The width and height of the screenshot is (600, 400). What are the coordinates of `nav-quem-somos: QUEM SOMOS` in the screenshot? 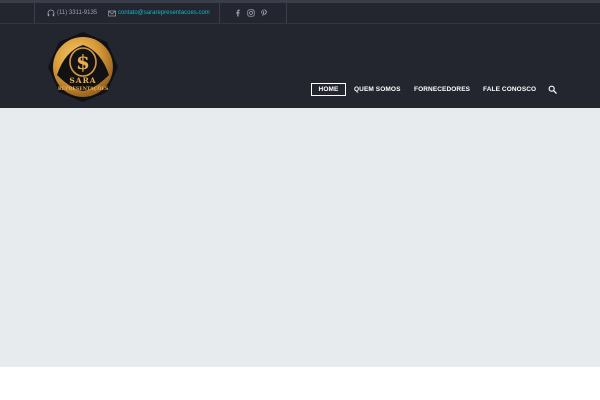 It's located at (377, 89).